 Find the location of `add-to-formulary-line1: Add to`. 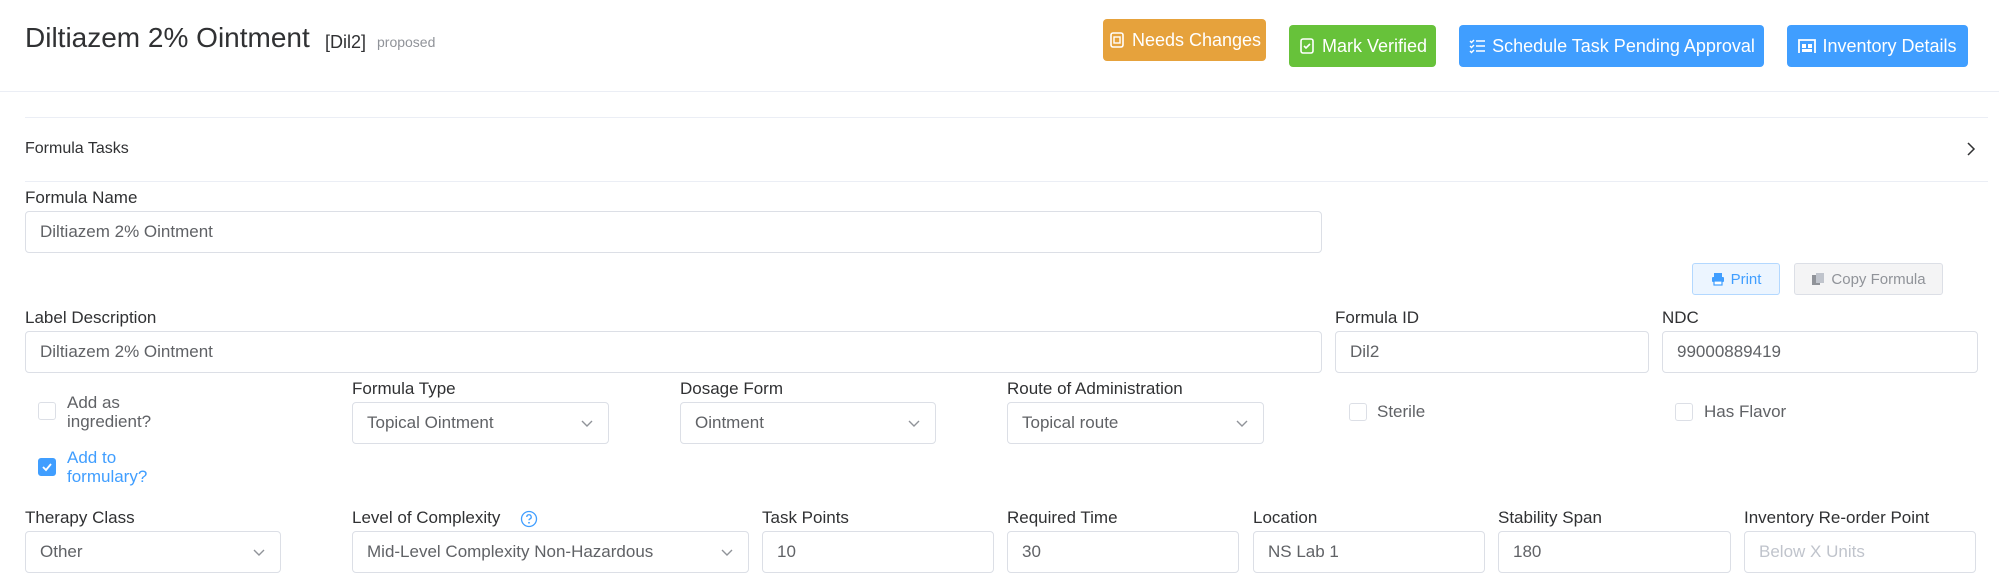

add-to-formulary-line1: Add to is located at coordinates (92, 457).